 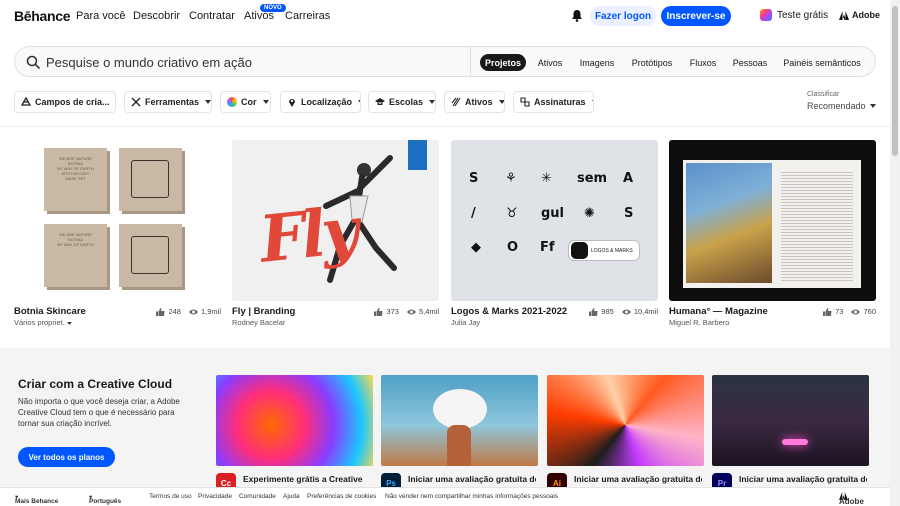 I want to click on likes-count: 373, so click(x=392, y=311).